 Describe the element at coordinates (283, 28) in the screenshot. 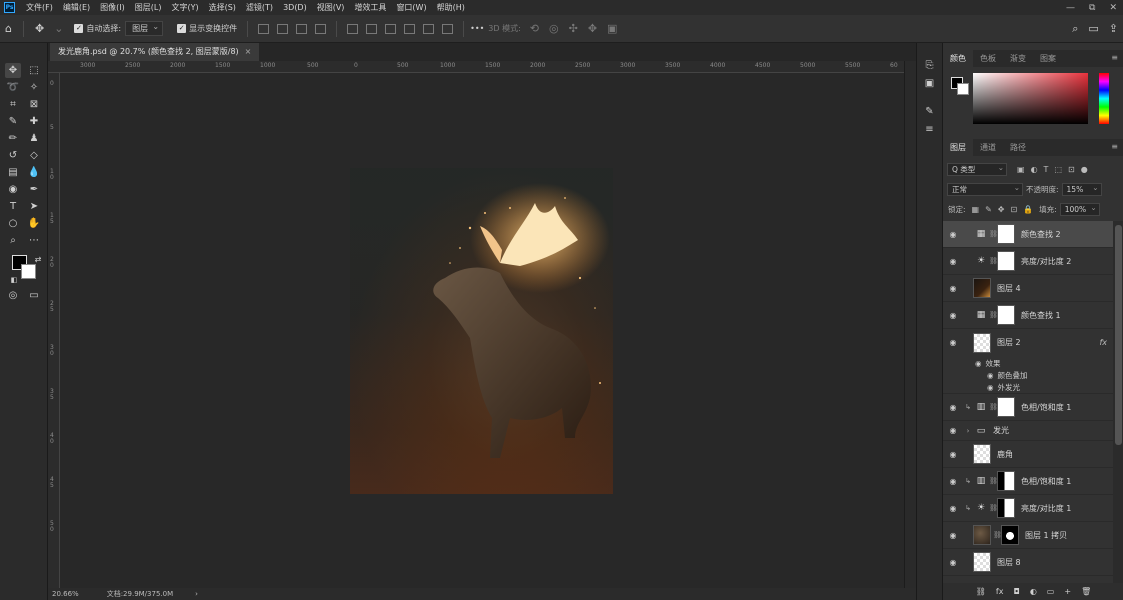

I see `align-hcenter-icon` at that location.